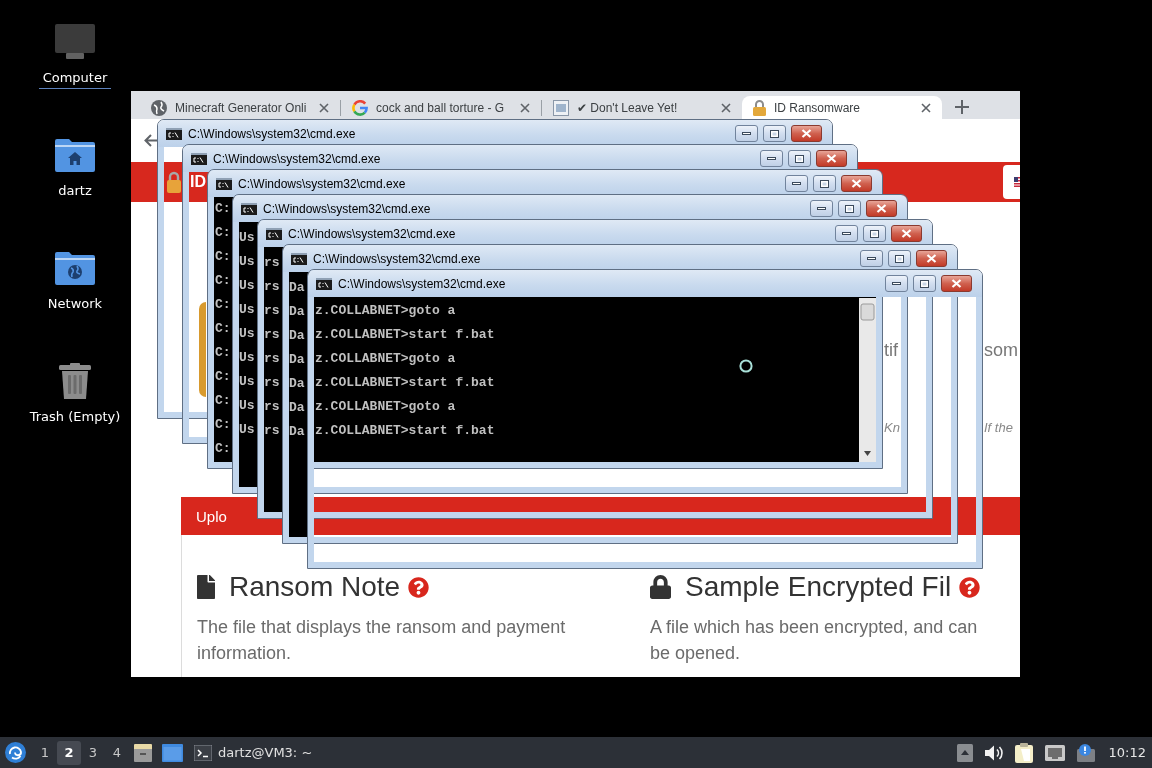  What do you see at coordinates (1085, 752) in the screenshot?
I see `alert-icon` at bounding box center [1085, 752].